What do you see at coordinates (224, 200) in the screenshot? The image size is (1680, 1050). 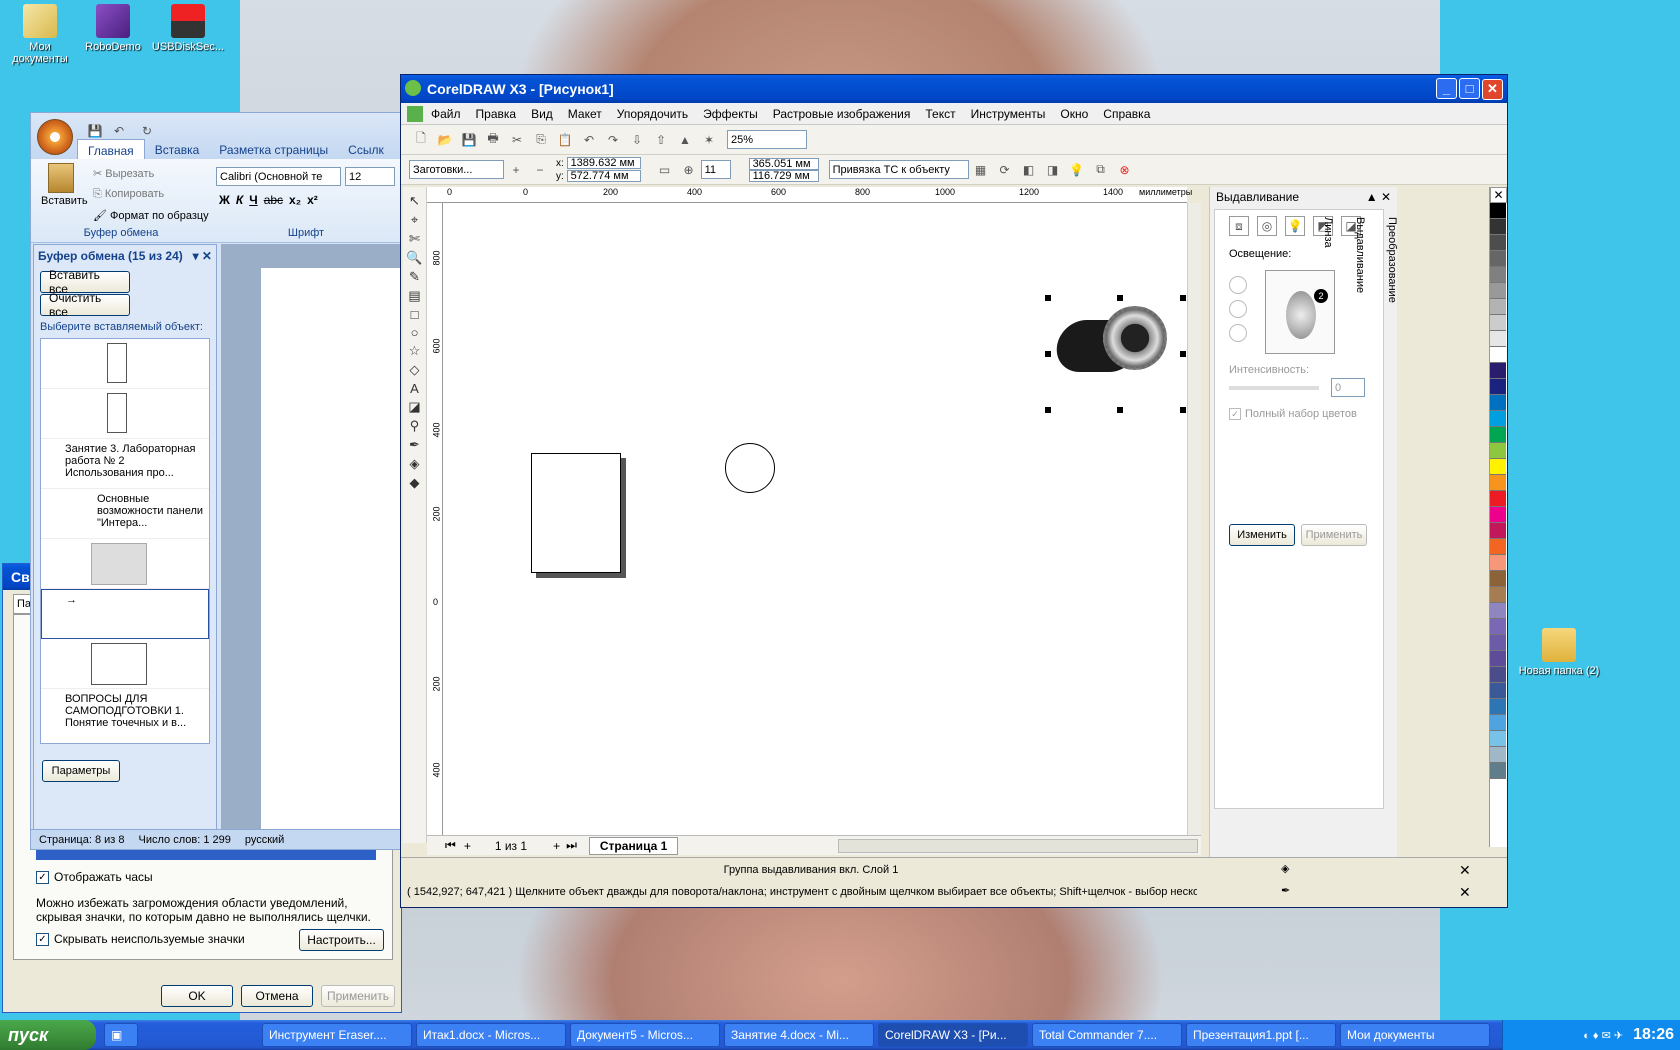 I see `bold-button: Ж` at bounding box center [224, 200].